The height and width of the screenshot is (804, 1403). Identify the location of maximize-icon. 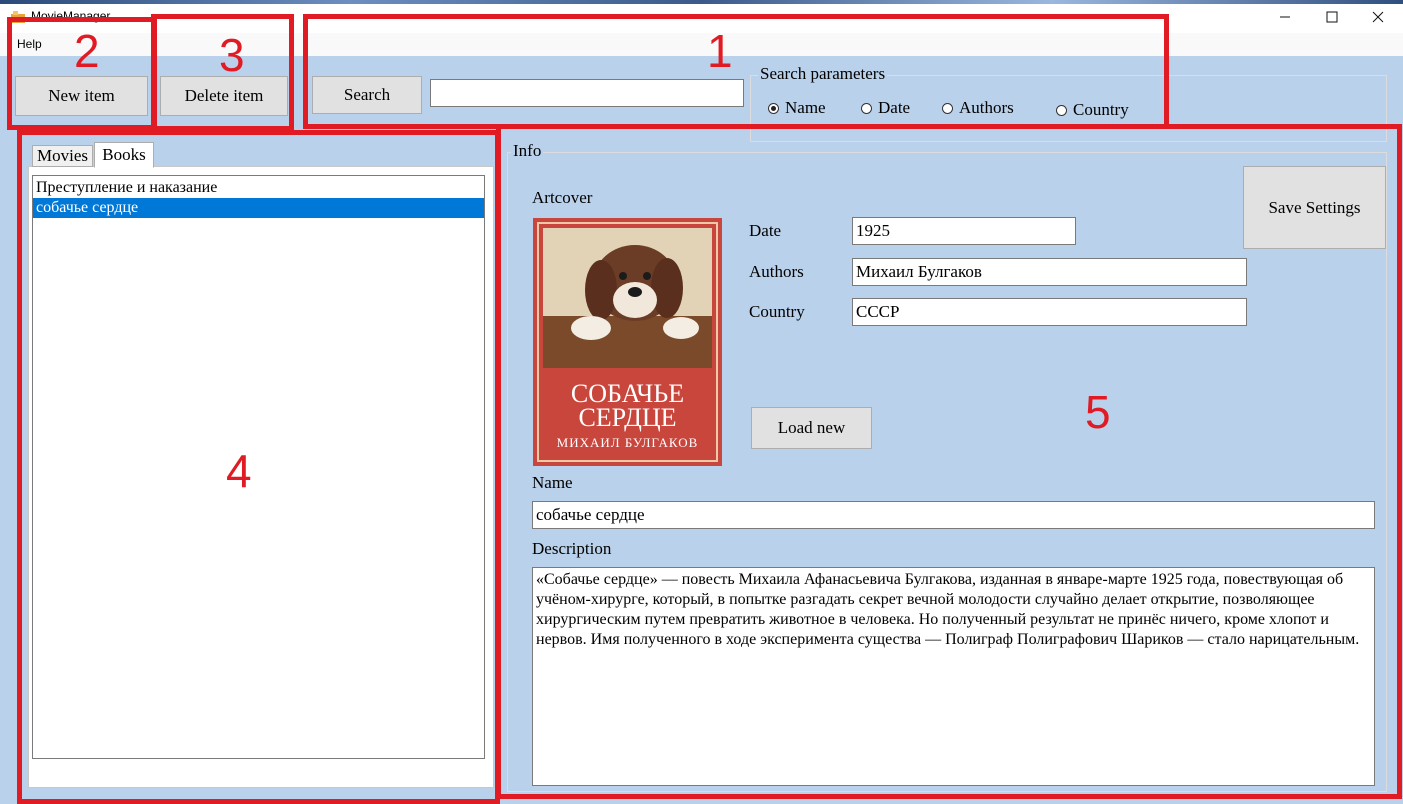
(1332, 16).